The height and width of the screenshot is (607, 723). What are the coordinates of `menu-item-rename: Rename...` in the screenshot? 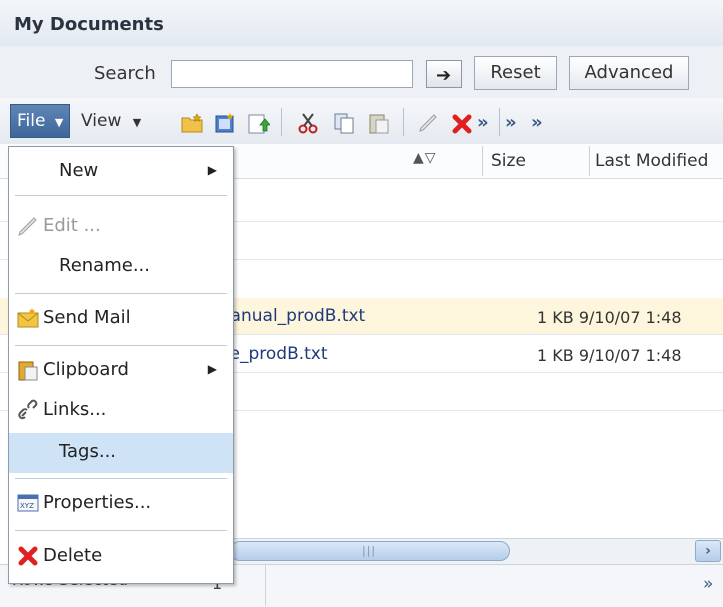 It's located at (121, 267).